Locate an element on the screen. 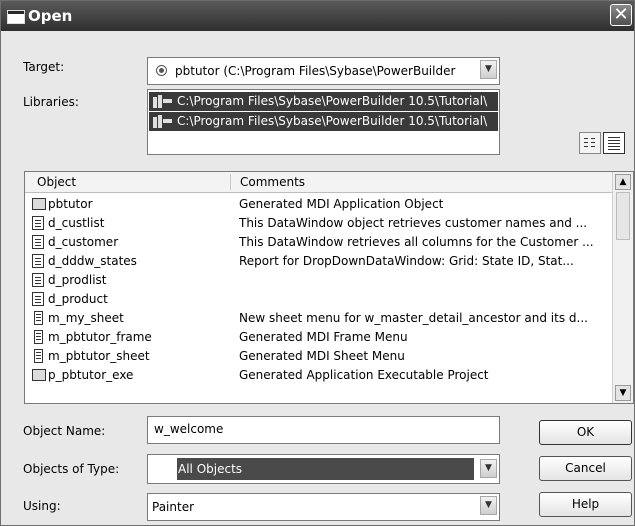  object-name: d_dddw_states is located at coordinates (92, 261).